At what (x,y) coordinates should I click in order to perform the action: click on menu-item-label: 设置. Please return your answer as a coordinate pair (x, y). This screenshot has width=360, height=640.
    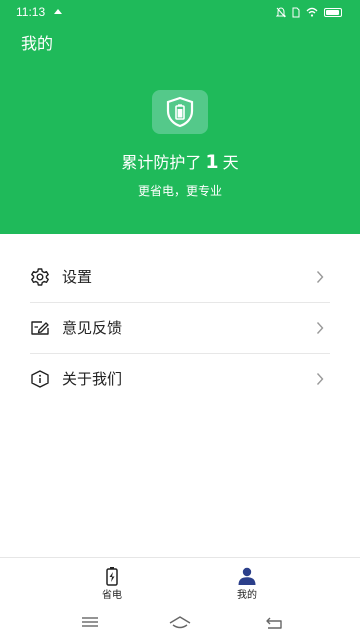
    Looking at the image, I should click on (77, 277).